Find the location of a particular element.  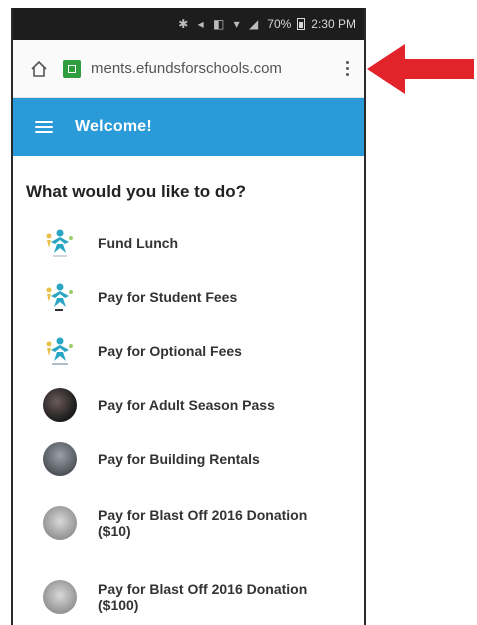

fees-logo-icon is located at coordinates (60, 297).